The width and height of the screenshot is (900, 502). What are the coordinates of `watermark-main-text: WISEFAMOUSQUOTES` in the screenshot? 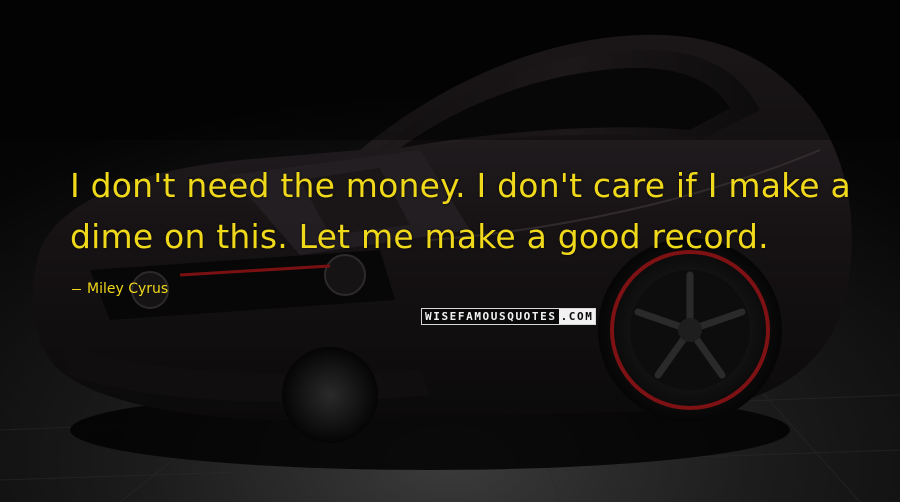 It's located at (490, 316).